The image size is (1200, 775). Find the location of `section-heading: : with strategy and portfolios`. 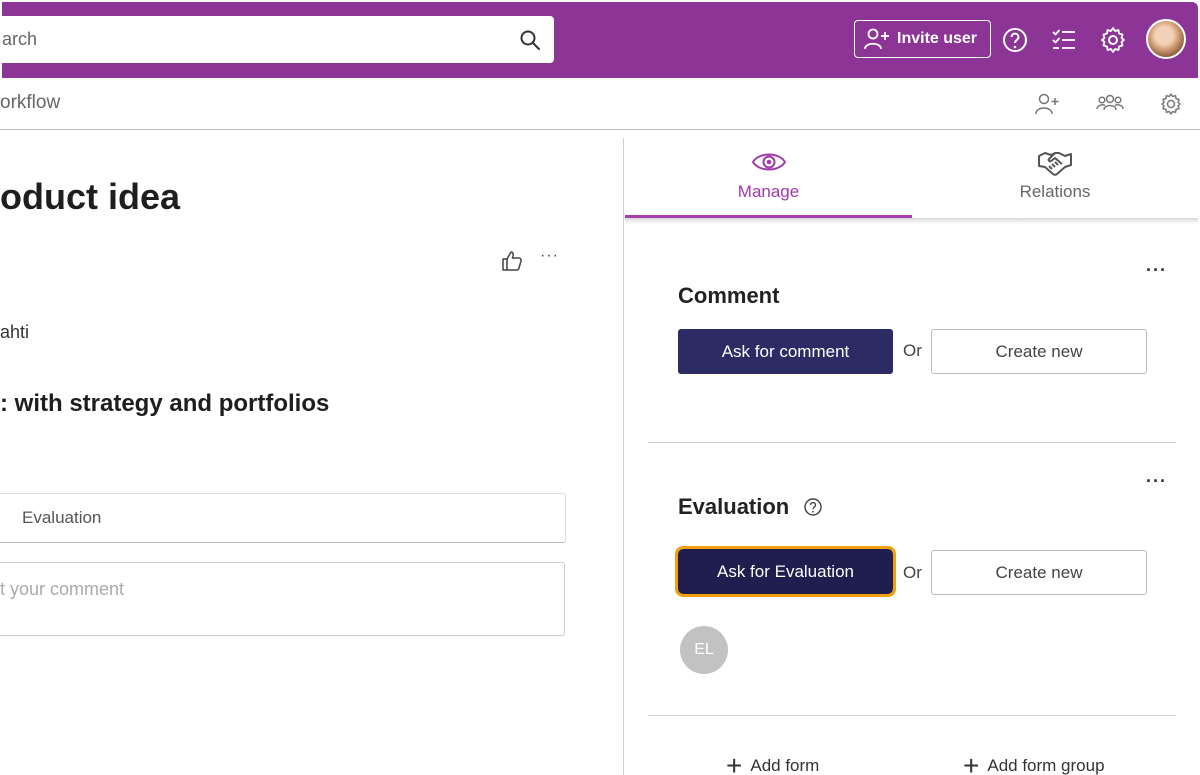

section-heading: : with strategy and portfolios is located at coordinates (165, 403).